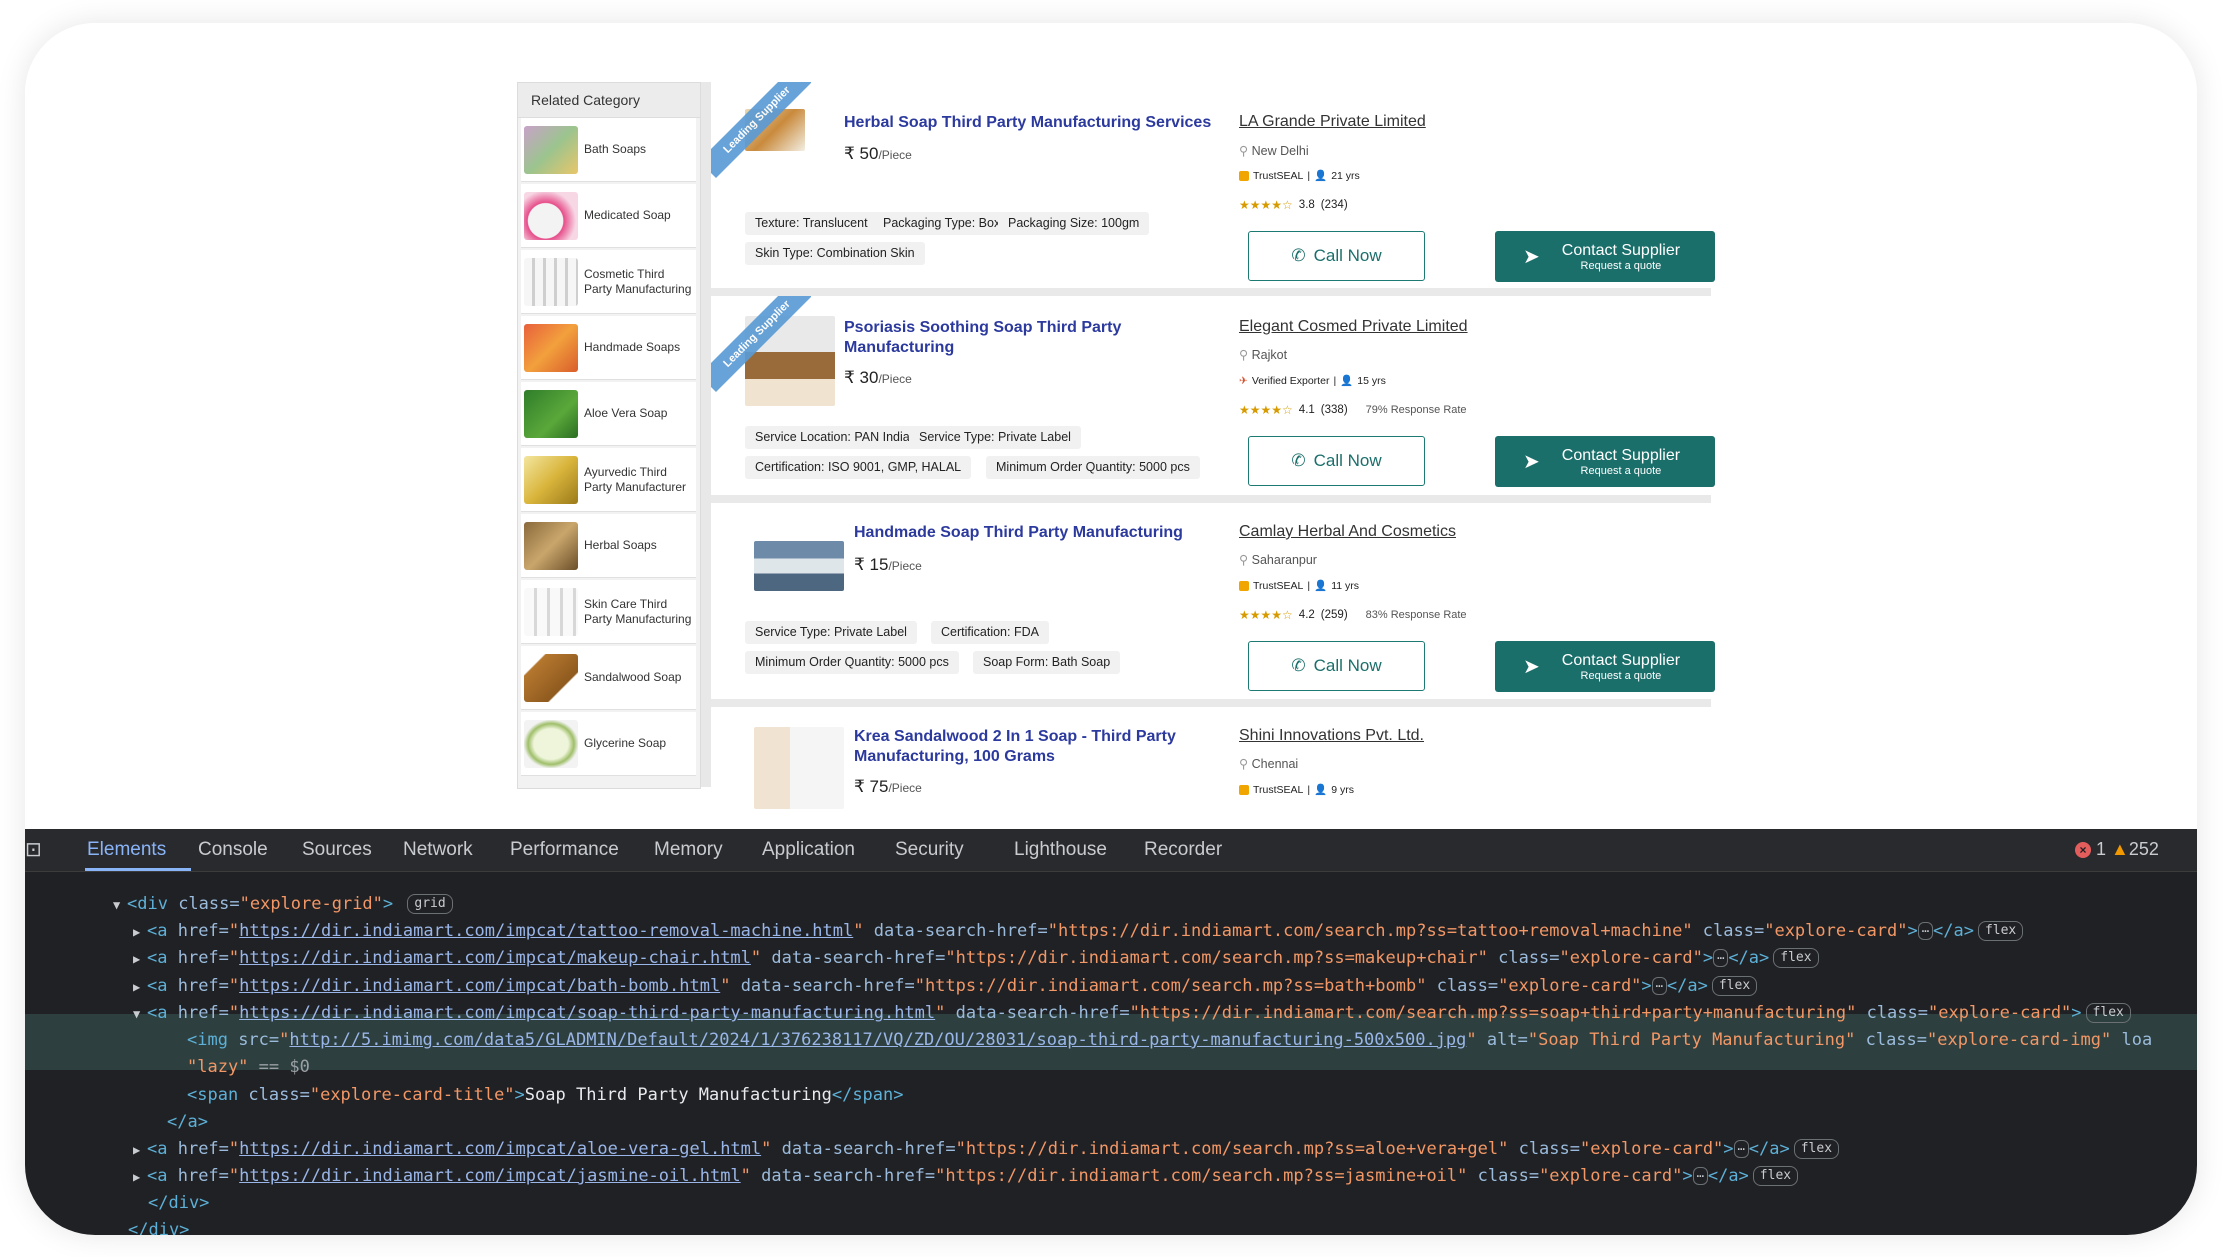  I want to click on company-link: Shini Innovations Pvt. Ltd., so click(1331, 736).